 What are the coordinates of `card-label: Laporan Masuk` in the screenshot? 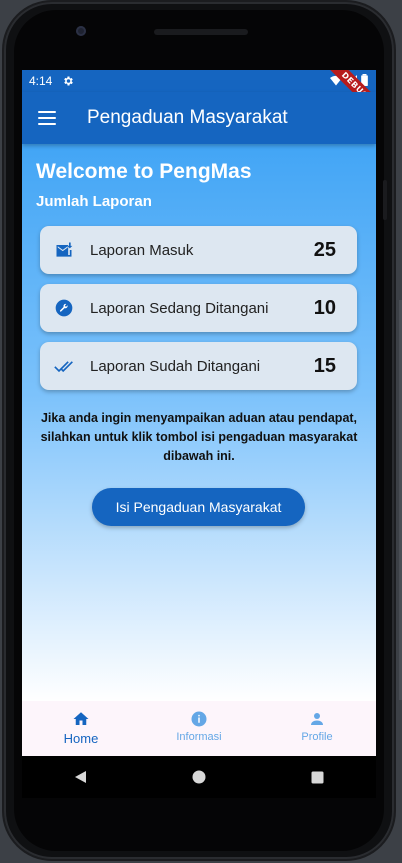 It's located at (142, 250).